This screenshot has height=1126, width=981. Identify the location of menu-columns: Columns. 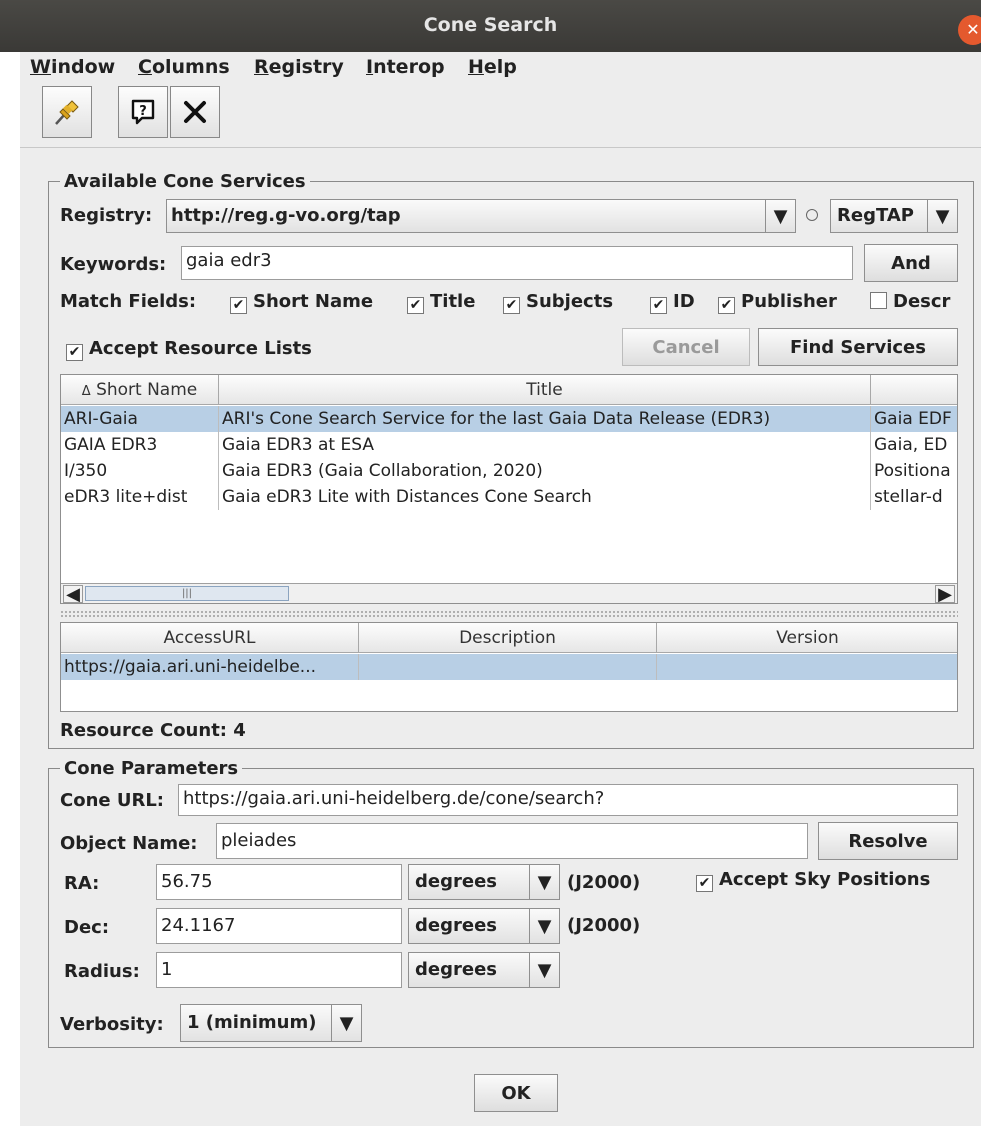
(184, 67).